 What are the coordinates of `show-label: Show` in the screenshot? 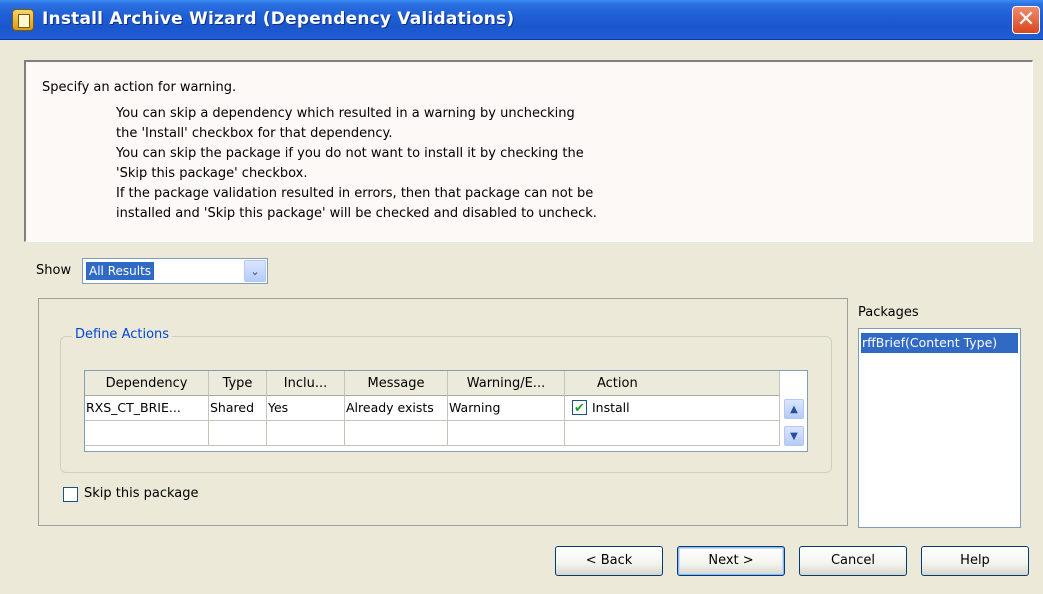 It's located at (54, 270).